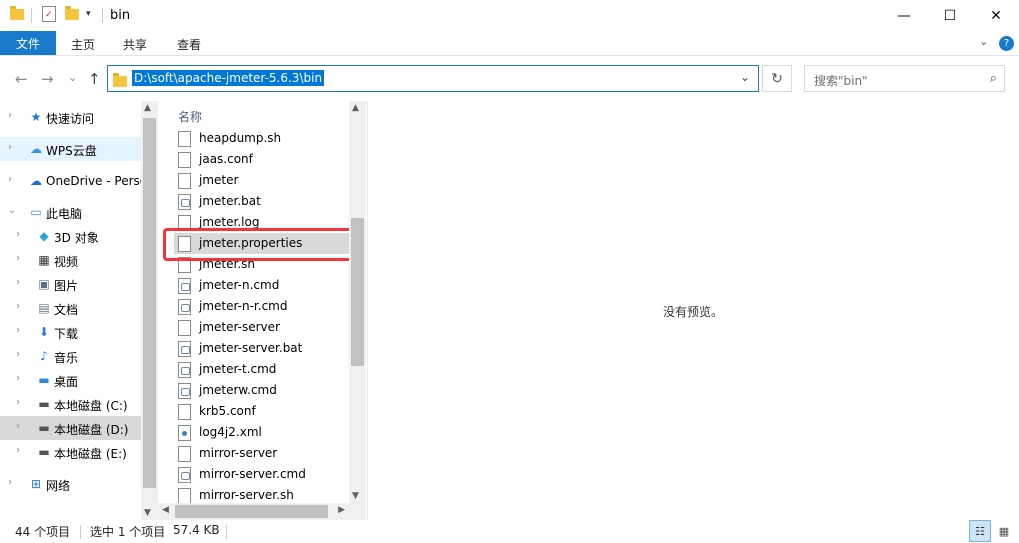  I want to click on file-name: jmeter.log, so click(229, 222).